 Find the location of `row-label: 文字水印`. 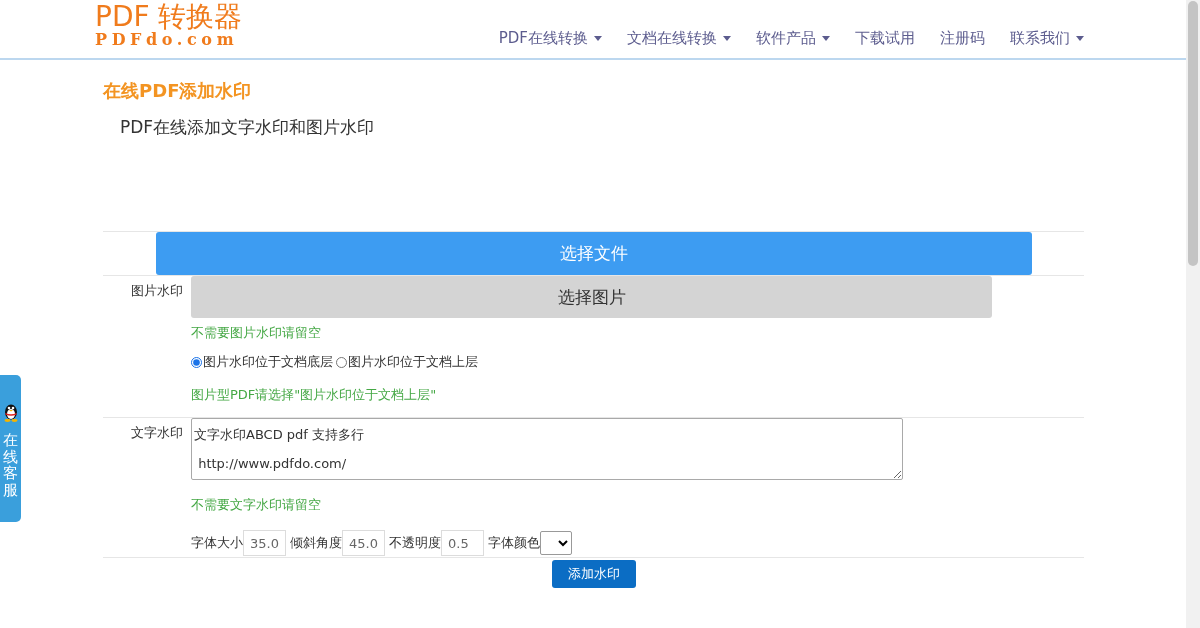

row-label: 文字水印 is located at coordinates (157, 433).